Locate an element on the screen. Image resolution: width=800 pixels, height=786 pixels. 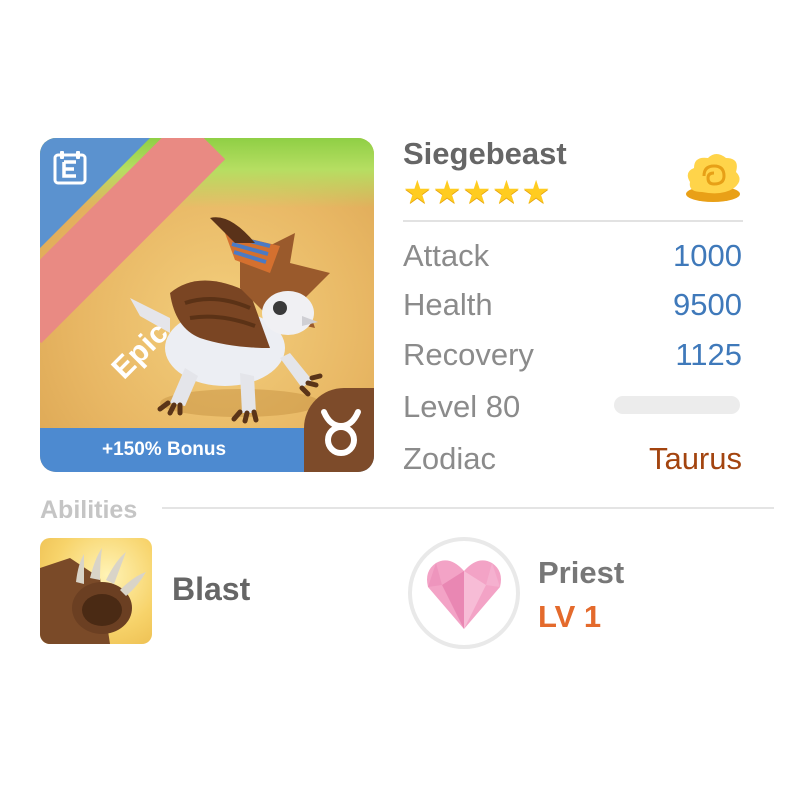
creature-image is located at coordinates (230, 320).